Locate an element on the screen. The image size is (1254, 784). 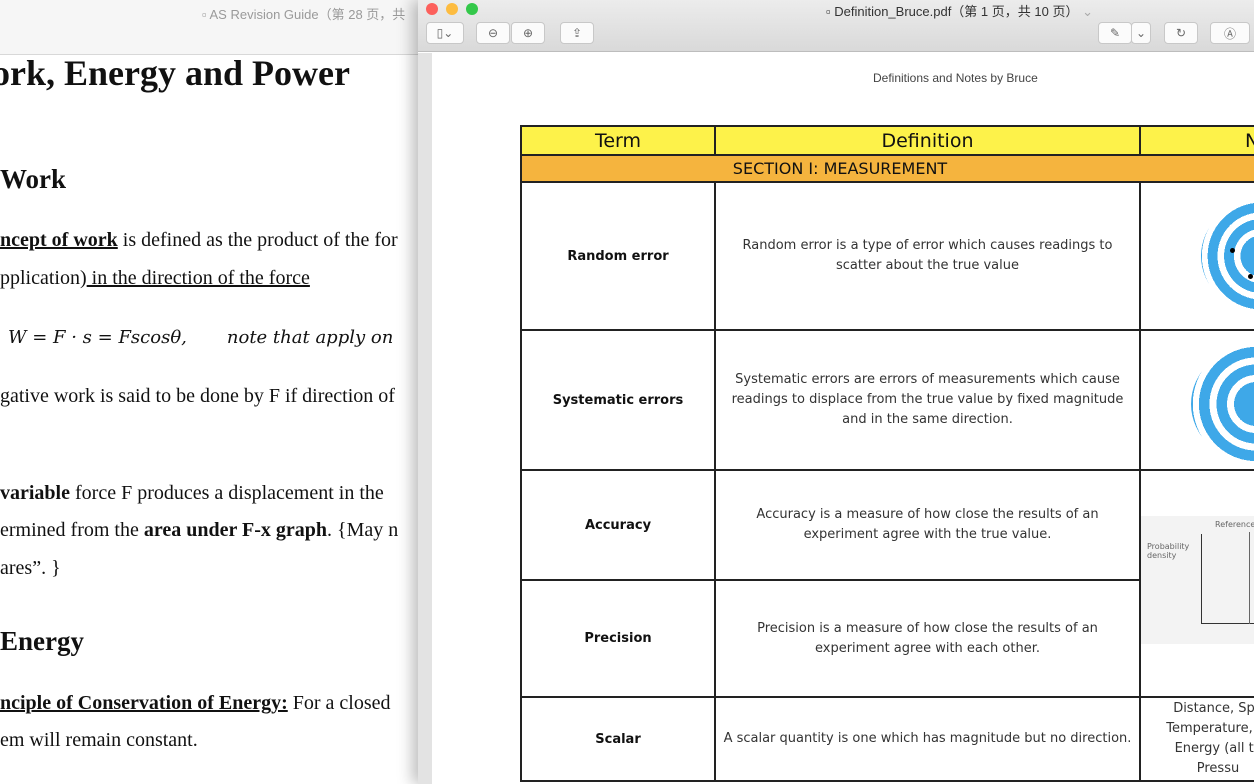
header-definition: Definition is located at coordinates (927, 140).